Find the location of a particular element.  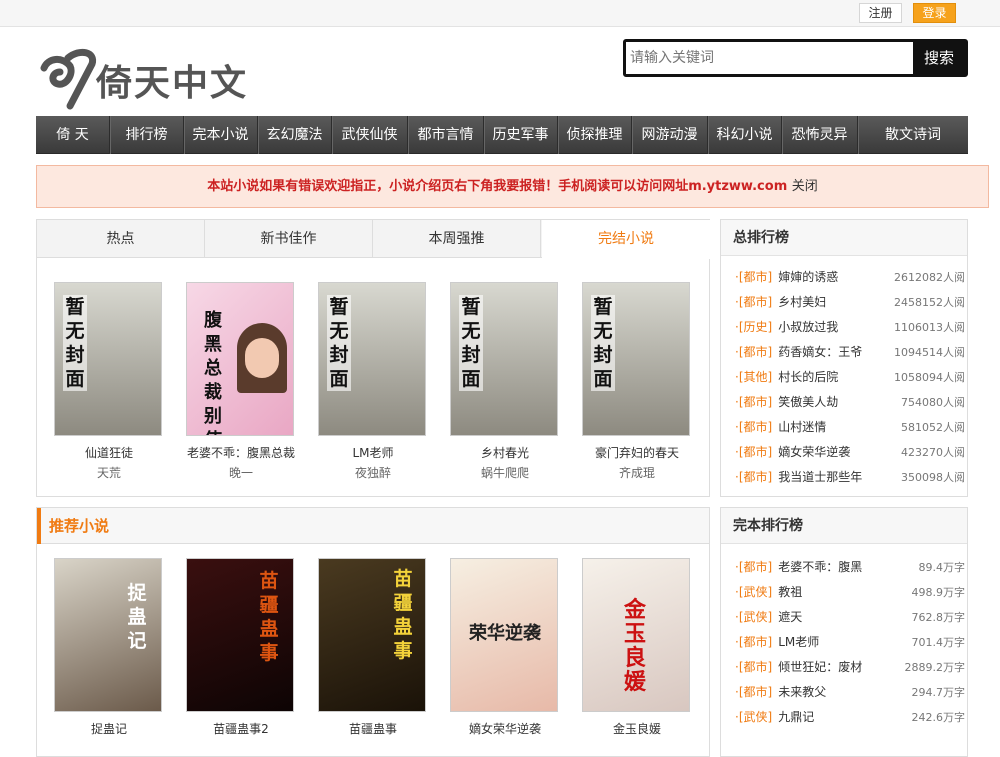

book-title: 豪门弃妇的春天 is located at coordinates (637, 452).